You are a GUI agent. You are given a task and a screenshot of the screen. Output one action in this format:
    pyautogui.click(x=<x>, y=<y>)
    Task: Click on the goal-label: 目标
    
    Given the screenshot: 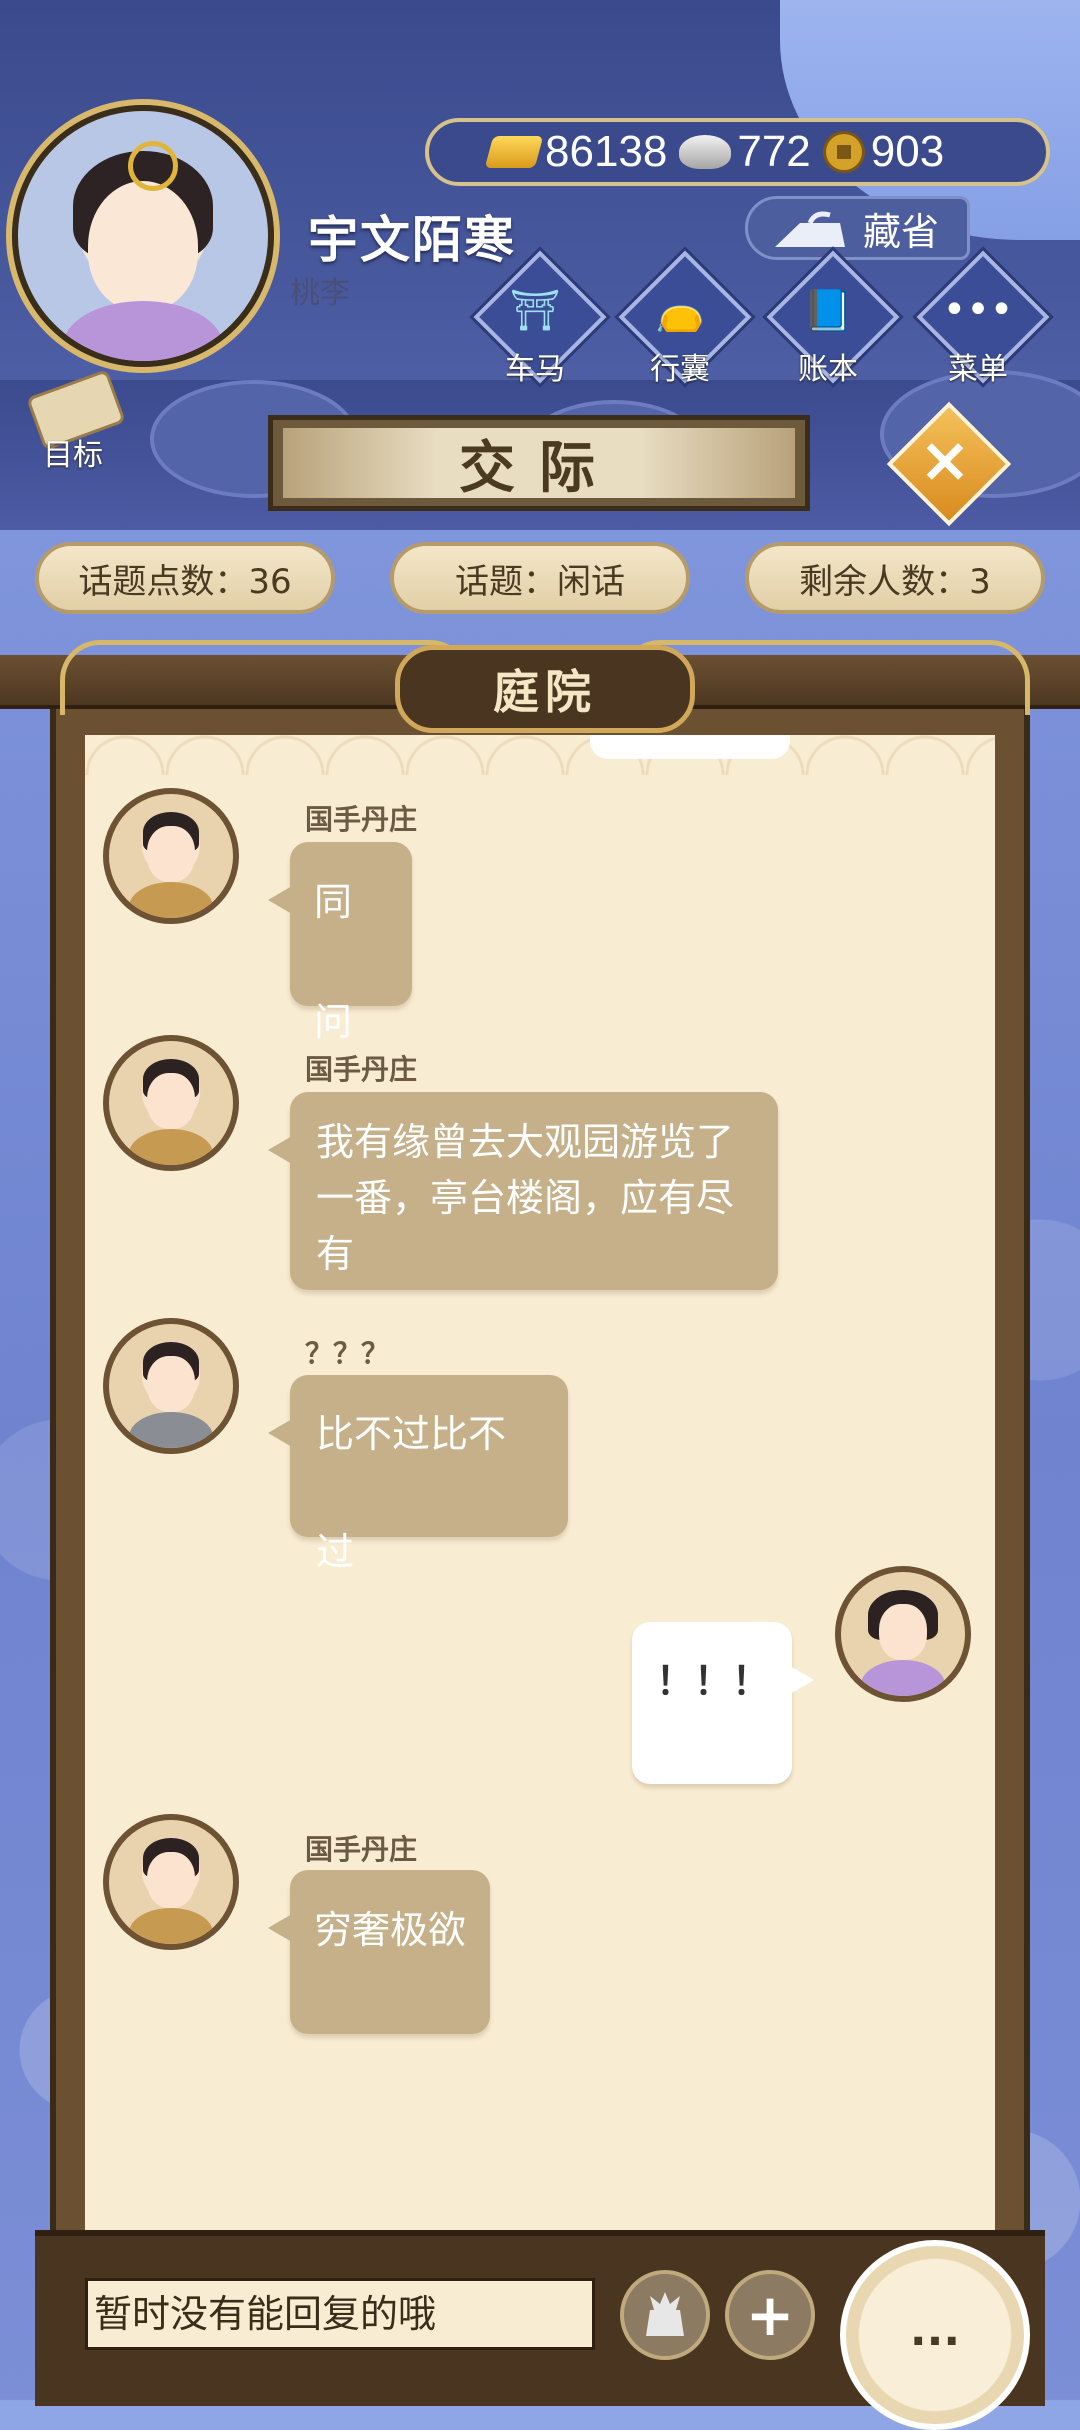 What is the action you would take?
    pyautogui.click(x=73, y=455)
    